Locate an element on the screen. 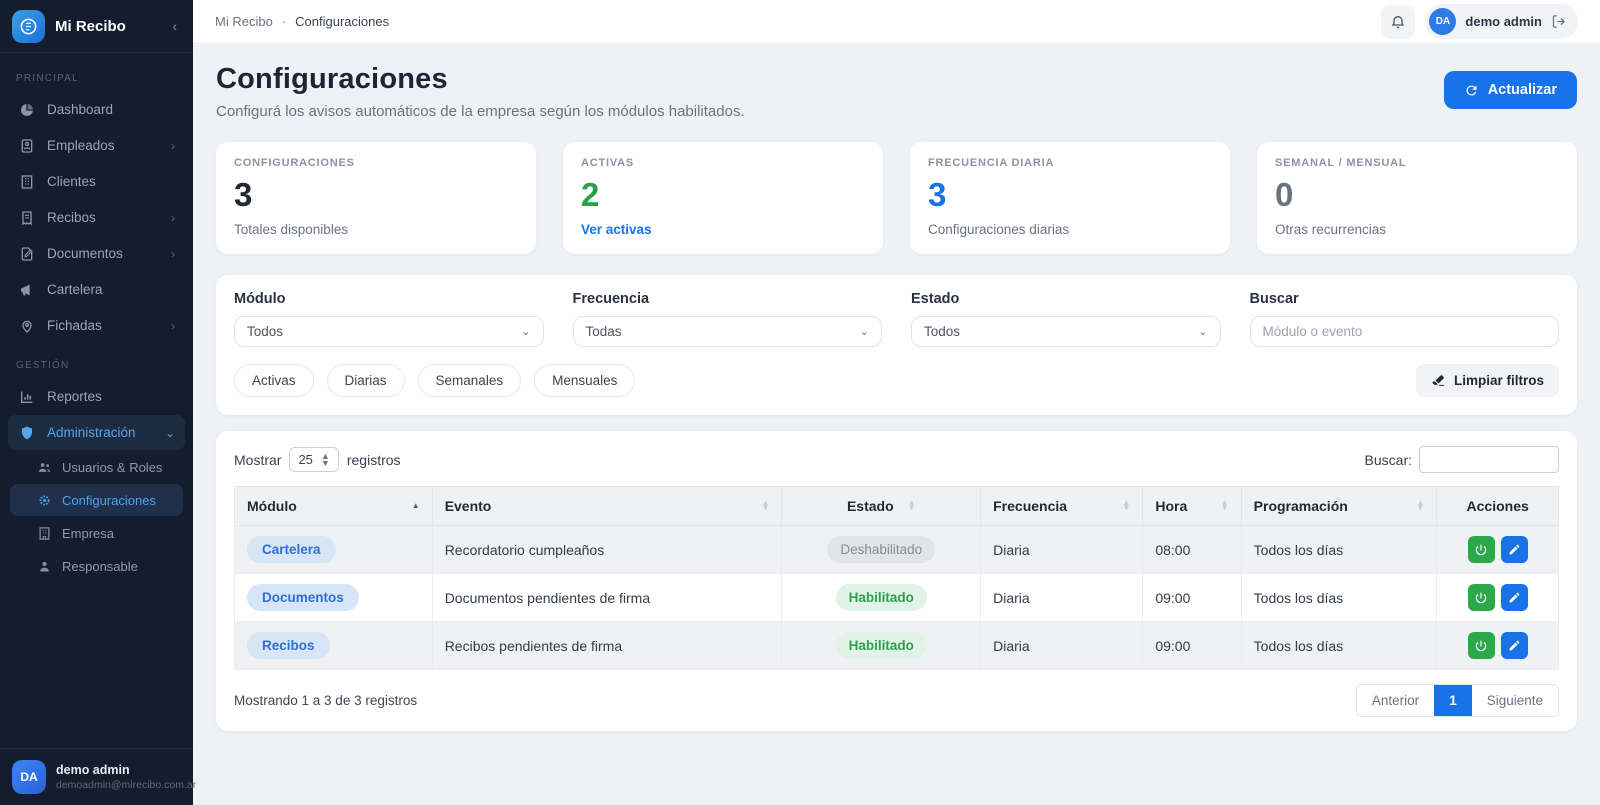  refresh-button: Actualizar is located at coordinates (1510, 90).